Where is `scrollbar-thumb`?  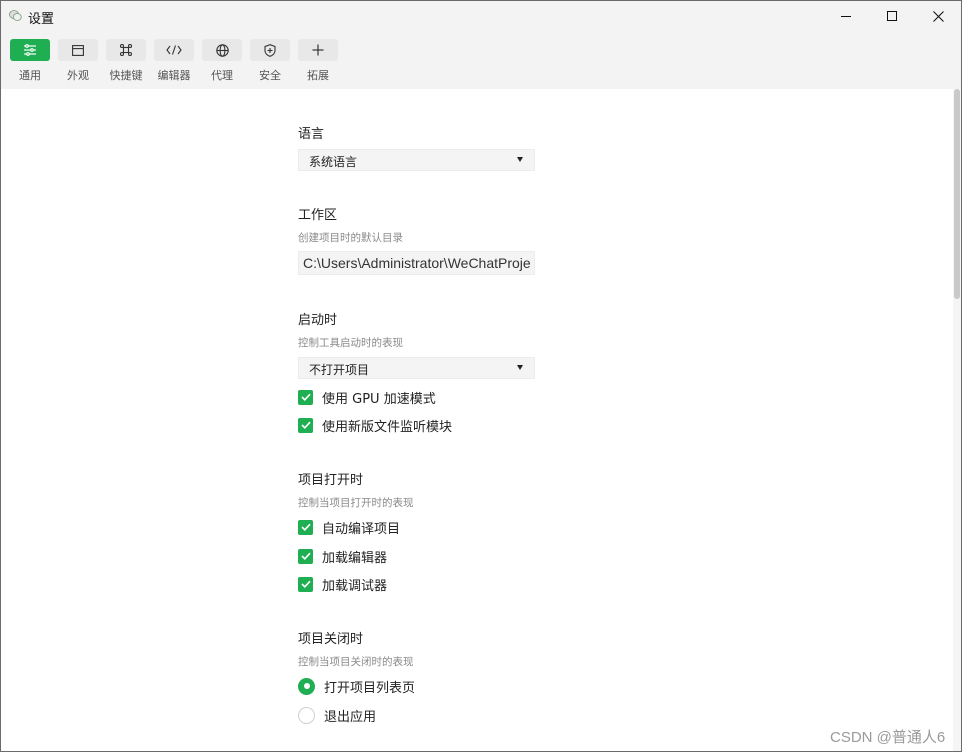 scrollbar-thumb is located at coordinates (957, 194).